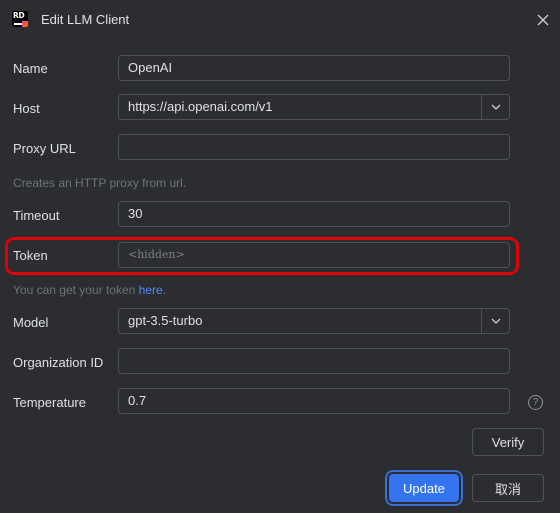  Describe the element at coordinates (314, 255) in the screenshot. I see `token-input: <hidden>` at that location.